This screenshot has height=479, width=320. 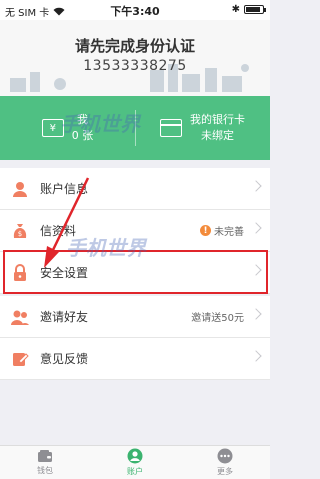 I want to click on yen-card-icon: ¥, so click(x=52, y=128).